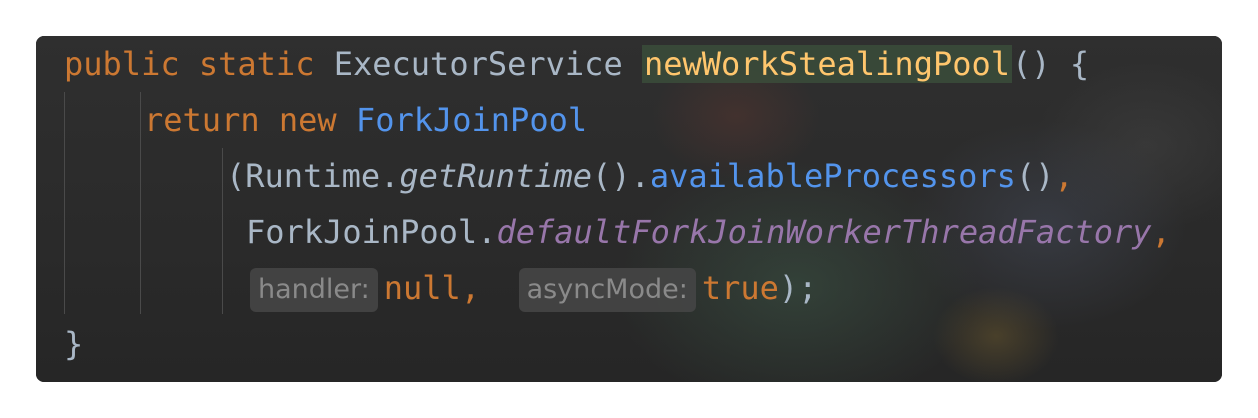  I want to click on code-line-5: handler: null, asyncMode: true);, so click(533, 288).